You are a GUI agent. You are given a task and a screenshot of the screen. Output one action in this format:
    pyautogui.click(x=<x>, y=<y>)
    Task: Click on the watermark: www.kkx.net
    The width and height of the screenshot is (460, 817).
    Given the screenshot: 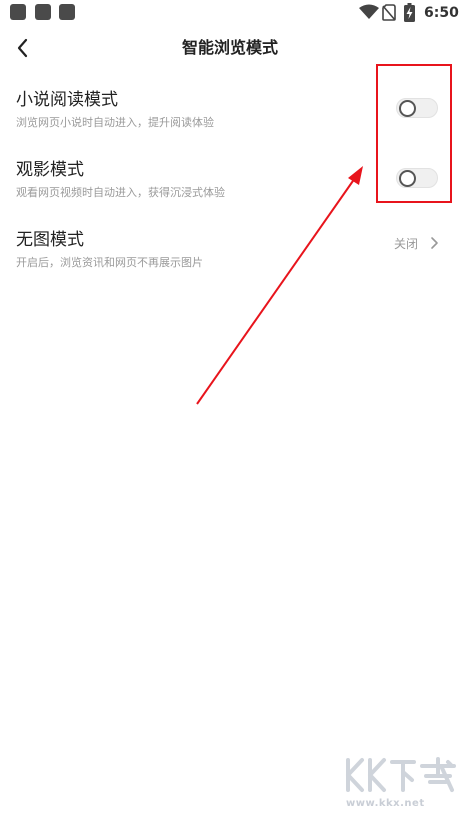 What is the action you would take?
    pyautogui.click(x=398, y=784)
    